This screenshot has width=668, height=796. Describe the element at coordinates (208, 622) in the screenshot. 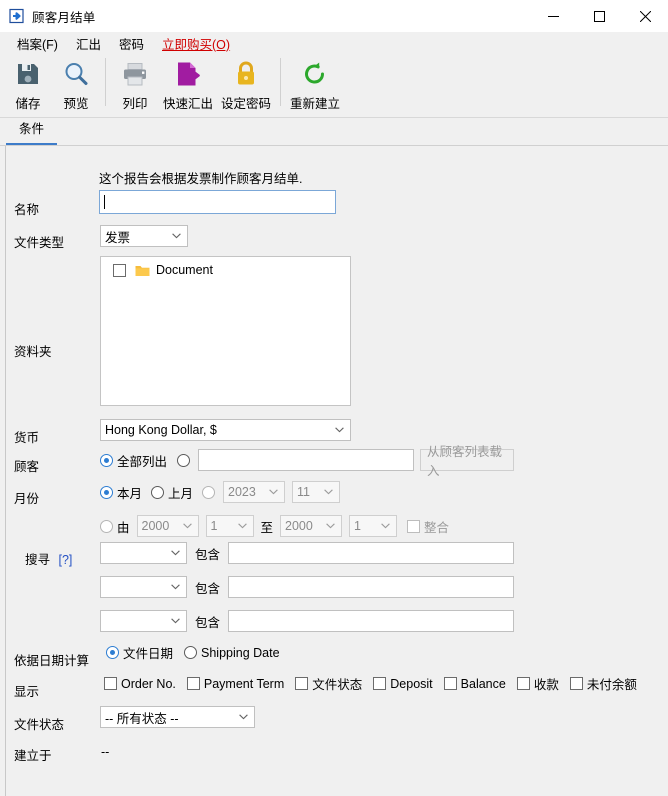

I see `search-operator-3: 包含` at that location.